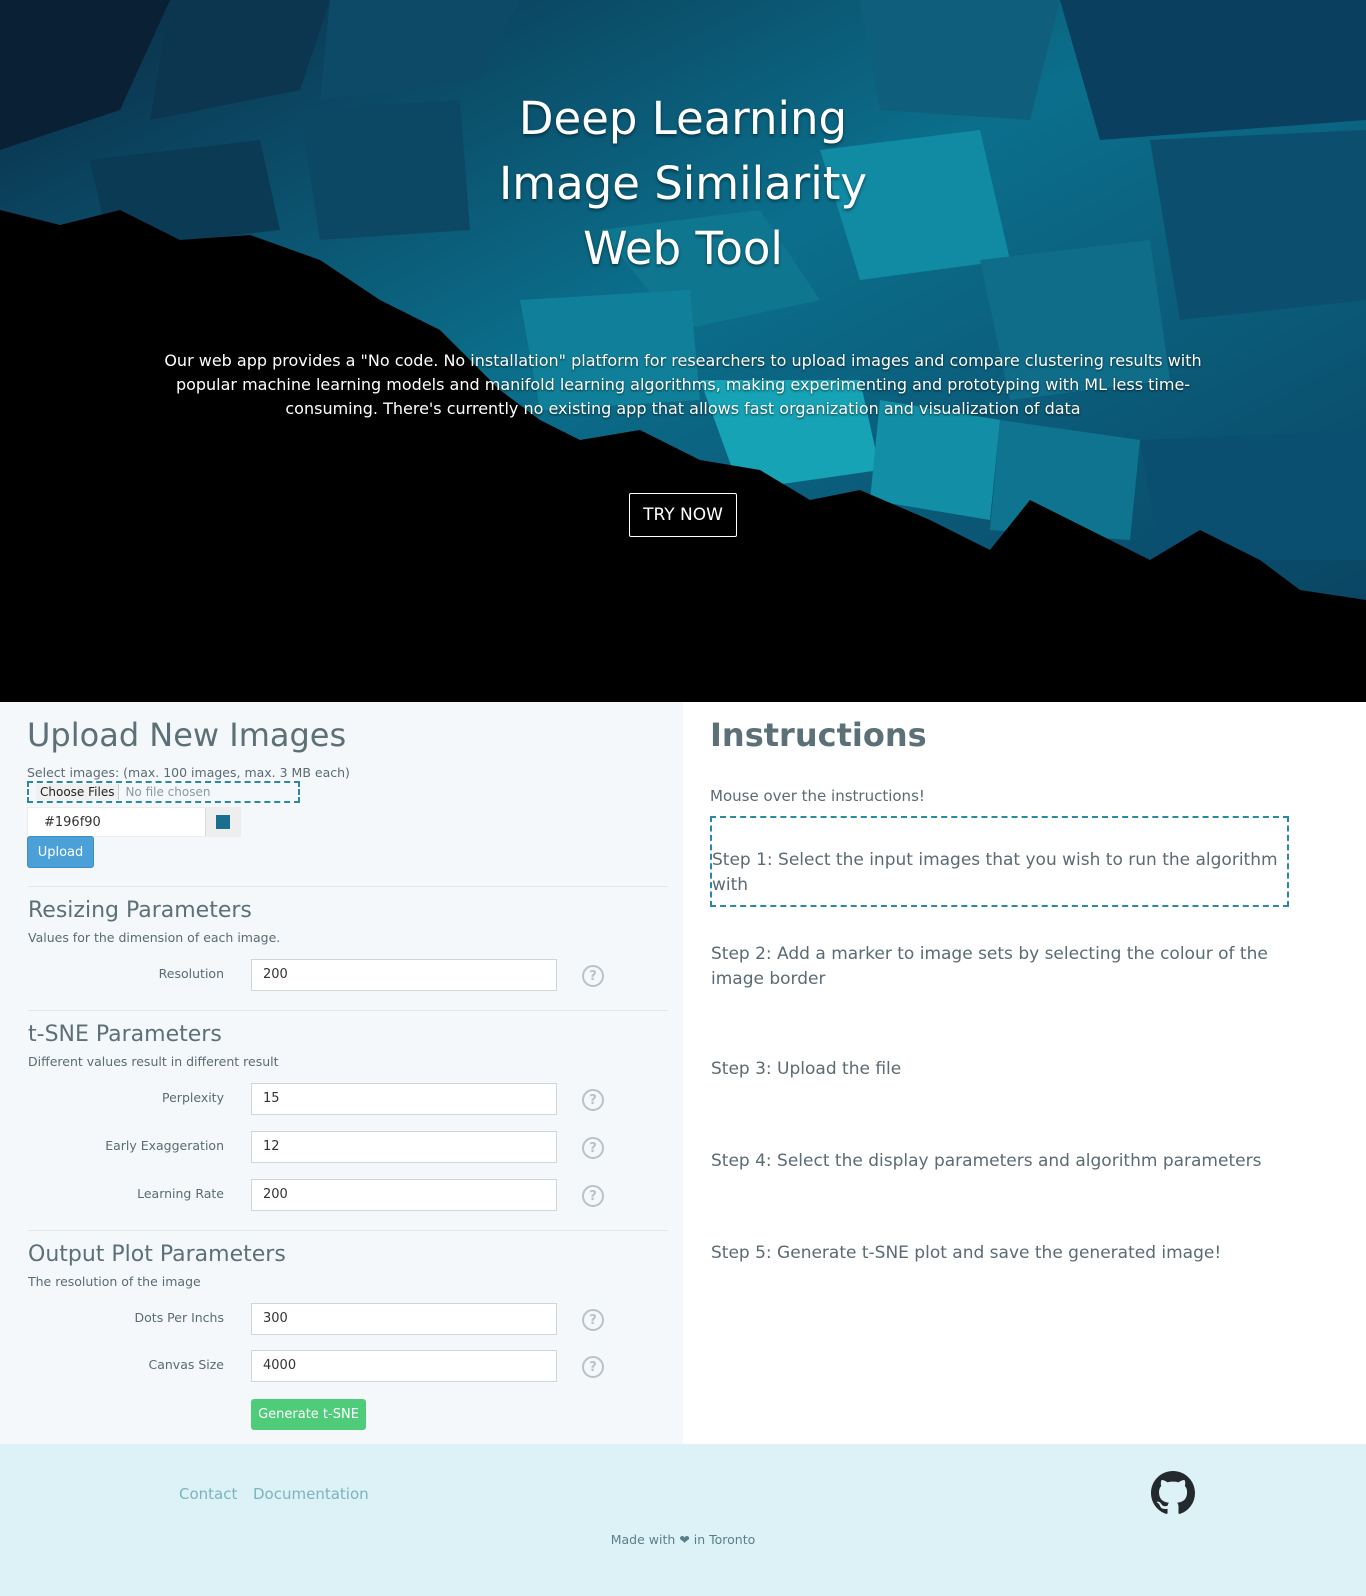 This screenshot has height=1596, width=1366. Describe the element at coordinates (157, 1254) in the screenshot. I see `output-title: Output Plot Parameters` at that location.